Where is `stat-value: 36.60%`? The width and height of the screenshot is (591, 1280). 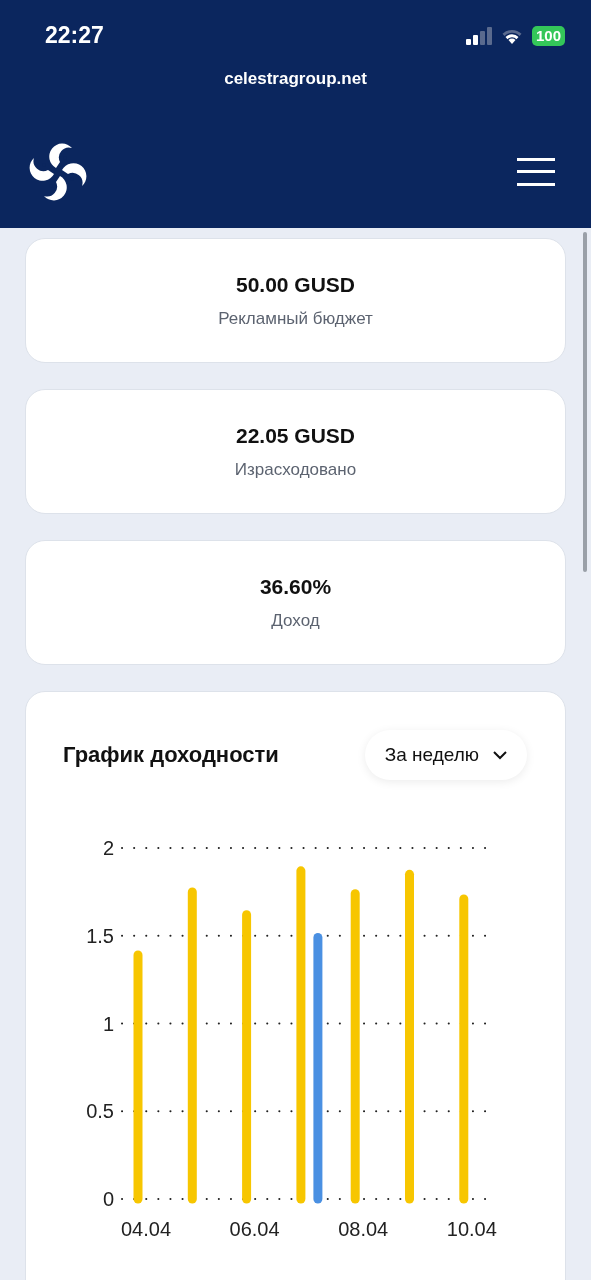
stat-value: 36.60% is located at coordinates (295, 586).